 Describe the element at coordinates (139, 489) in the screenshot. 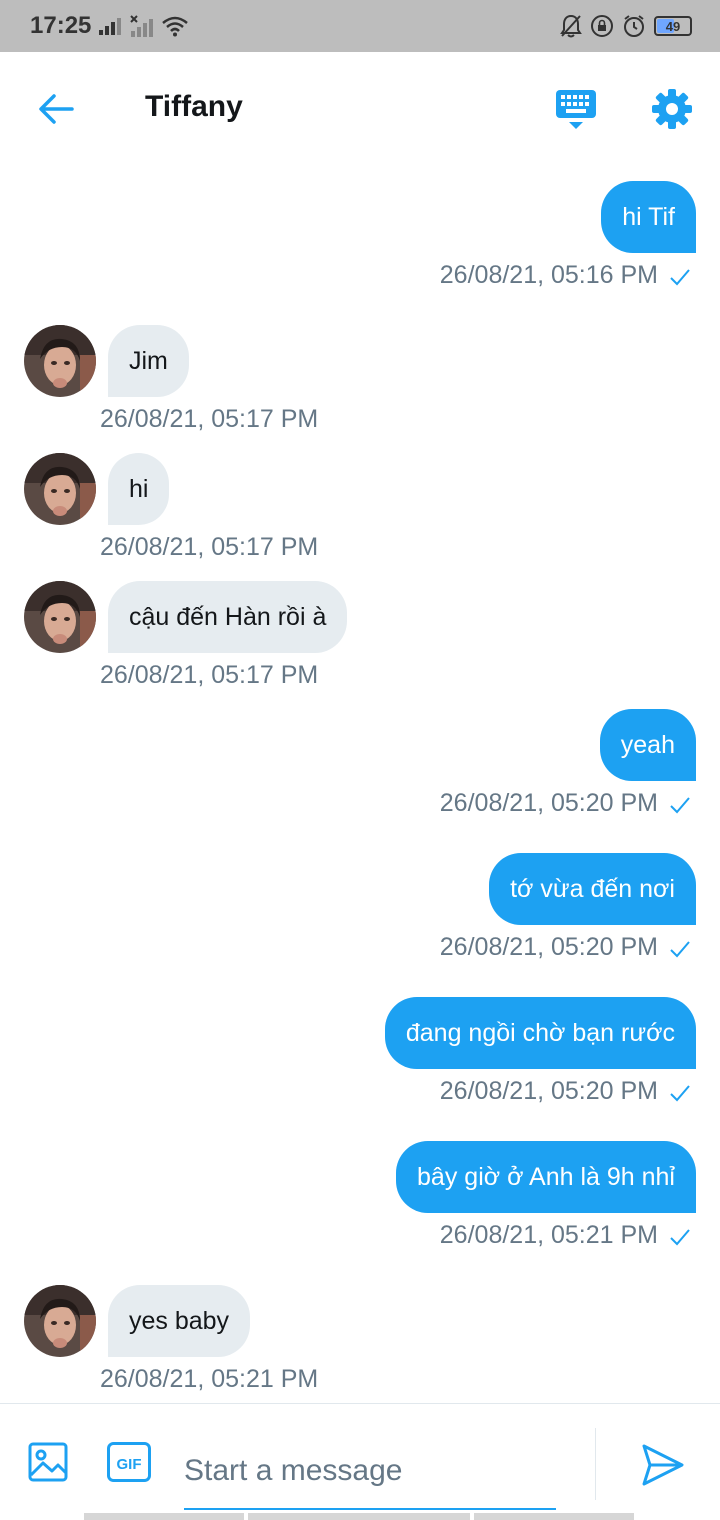

I see `incoming-message-bubble: hi` at that location.